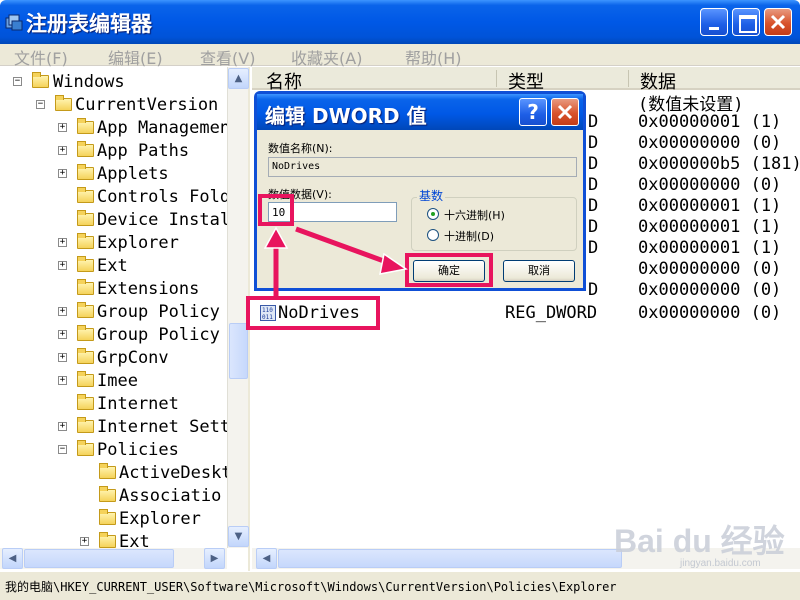  I want to click on tree-item-label: Controls Fold, so click(164, 197).